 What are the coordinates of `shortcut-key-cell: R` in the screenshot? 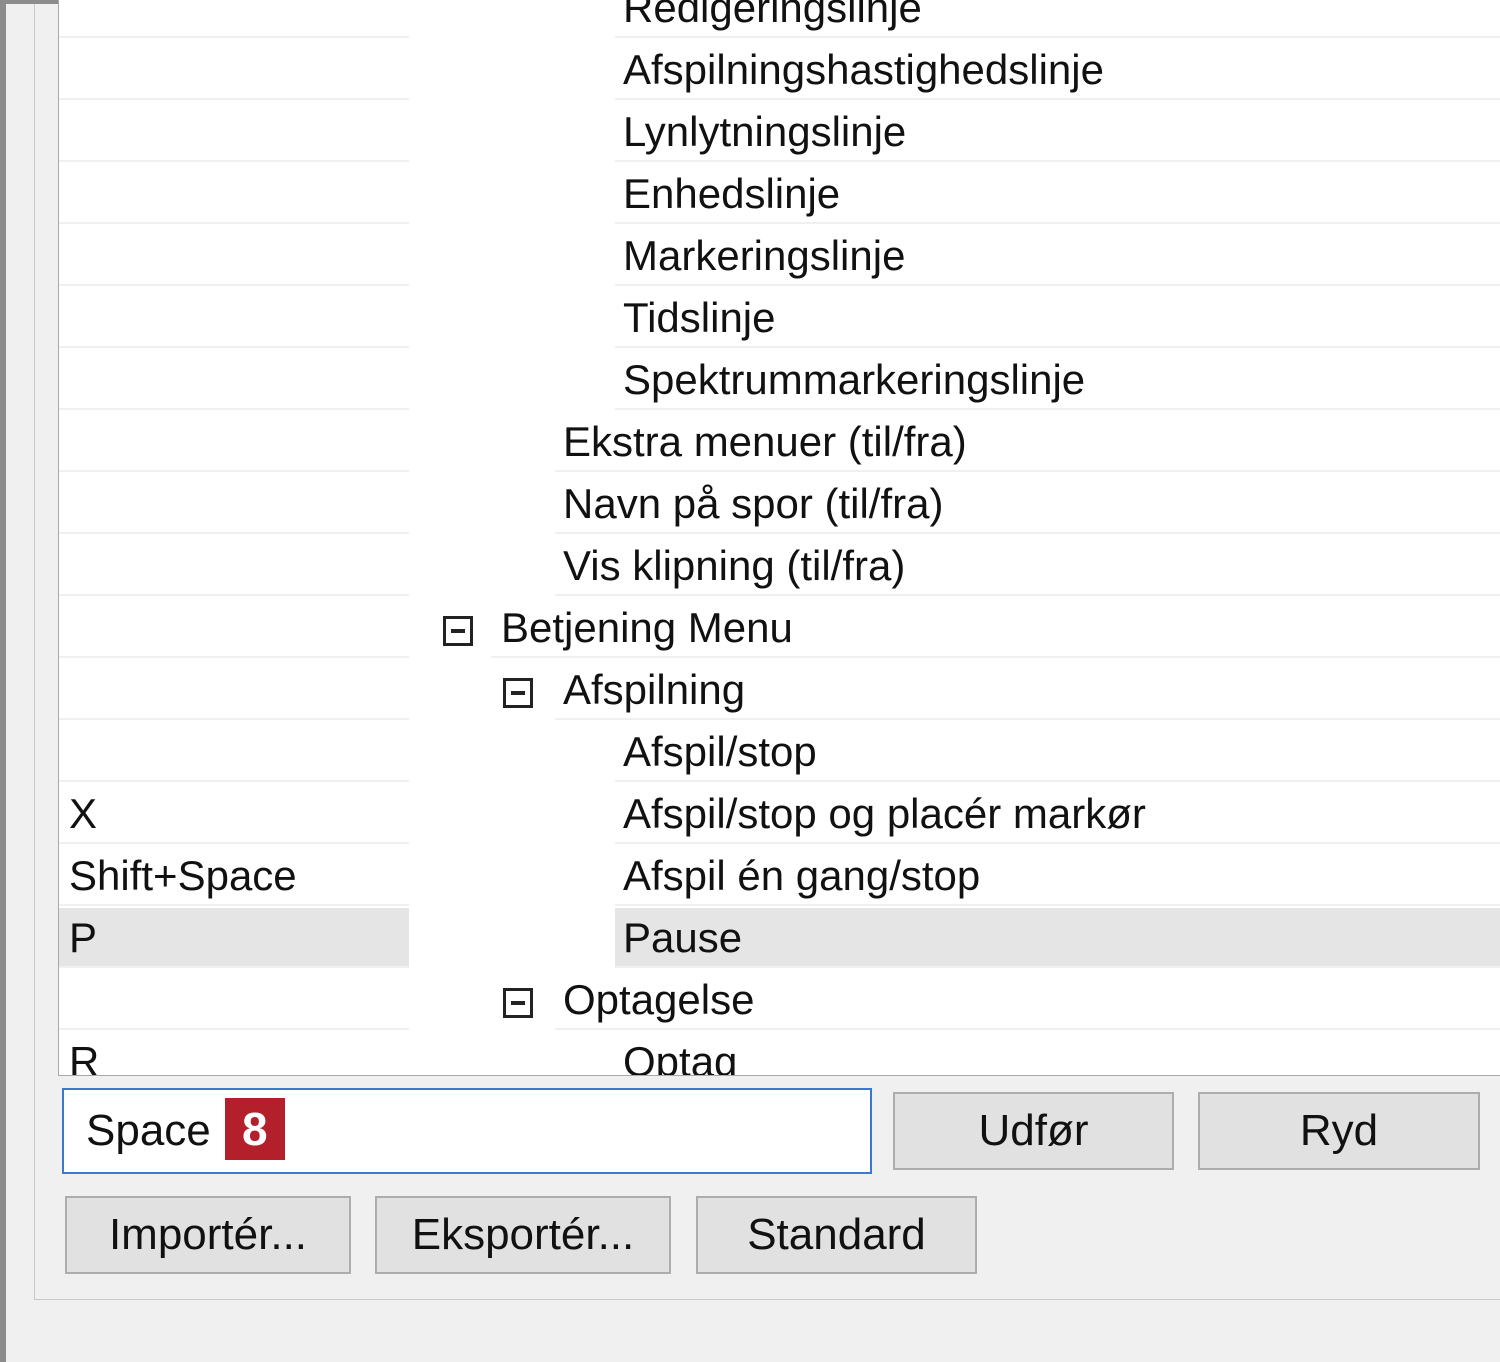 It's located at (234, 1053).